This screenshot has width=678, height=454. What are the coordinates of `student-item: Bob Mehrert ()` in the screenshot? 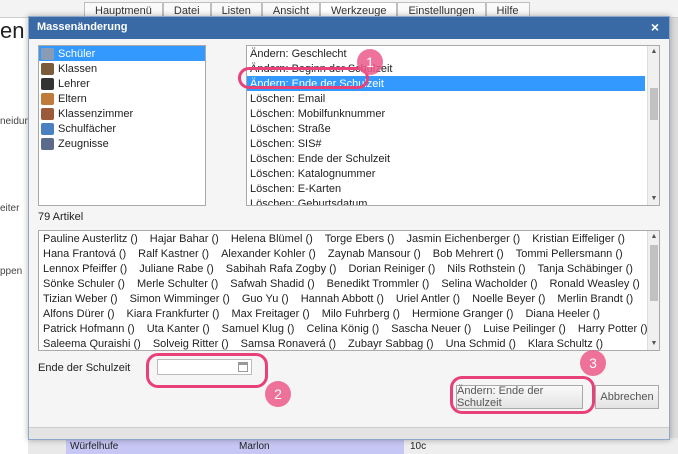 It's located at (468, 254).